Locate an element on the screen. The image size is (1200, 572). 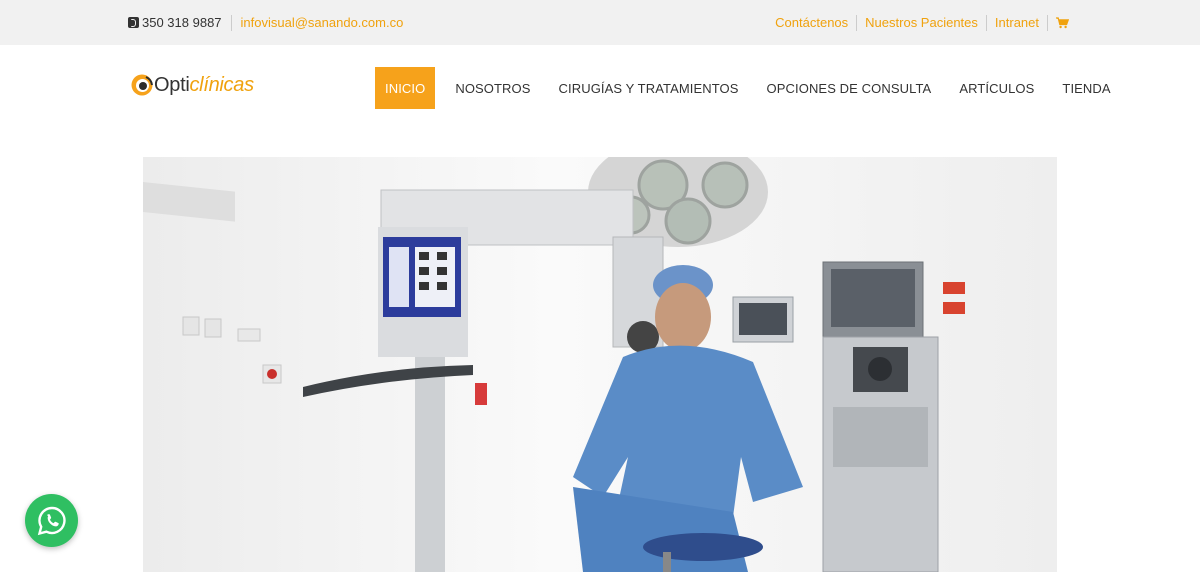
logo-mark-icon is located at coordinates (142, 85).